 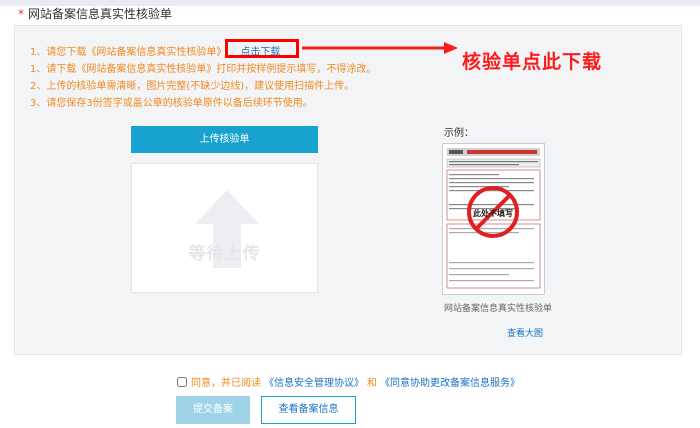 What do you see at coordinates (182, 382) in the screenshot?
I see `agreement-checkbox` at bounding box center [182, 382].